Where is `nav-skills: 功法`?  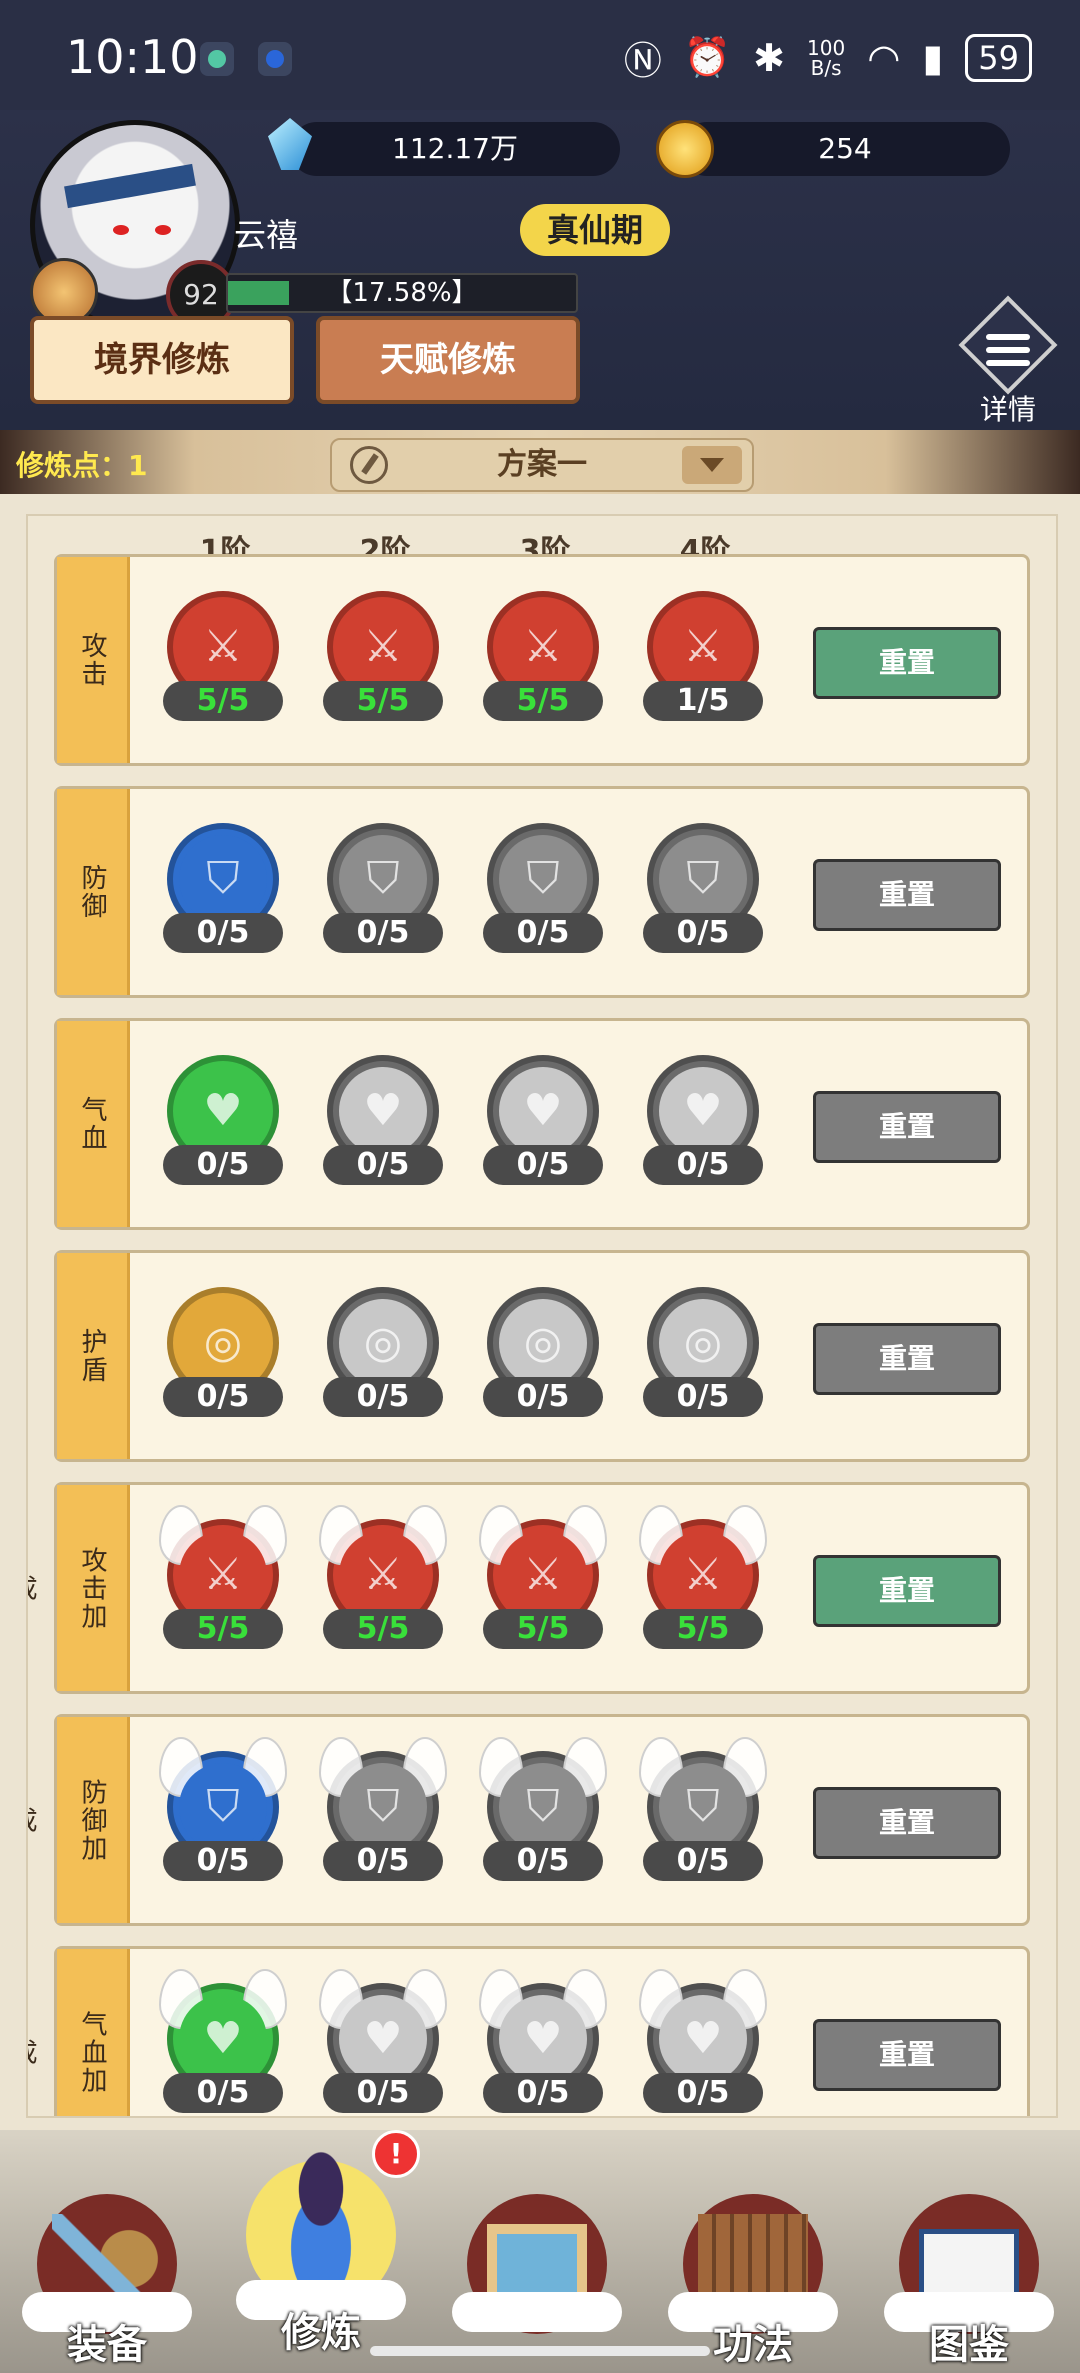 nav-skills: 功法 is located at coordinates (753, 2276).